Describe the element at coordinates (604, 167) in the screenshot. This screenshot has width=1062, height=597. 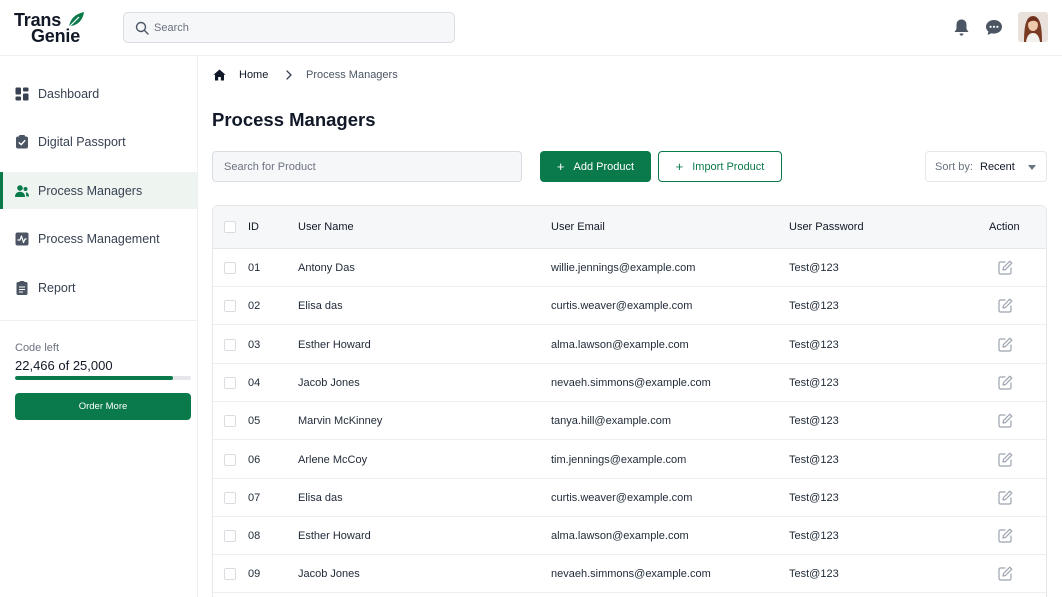
I see `add-product-label: Add Product` at that location.